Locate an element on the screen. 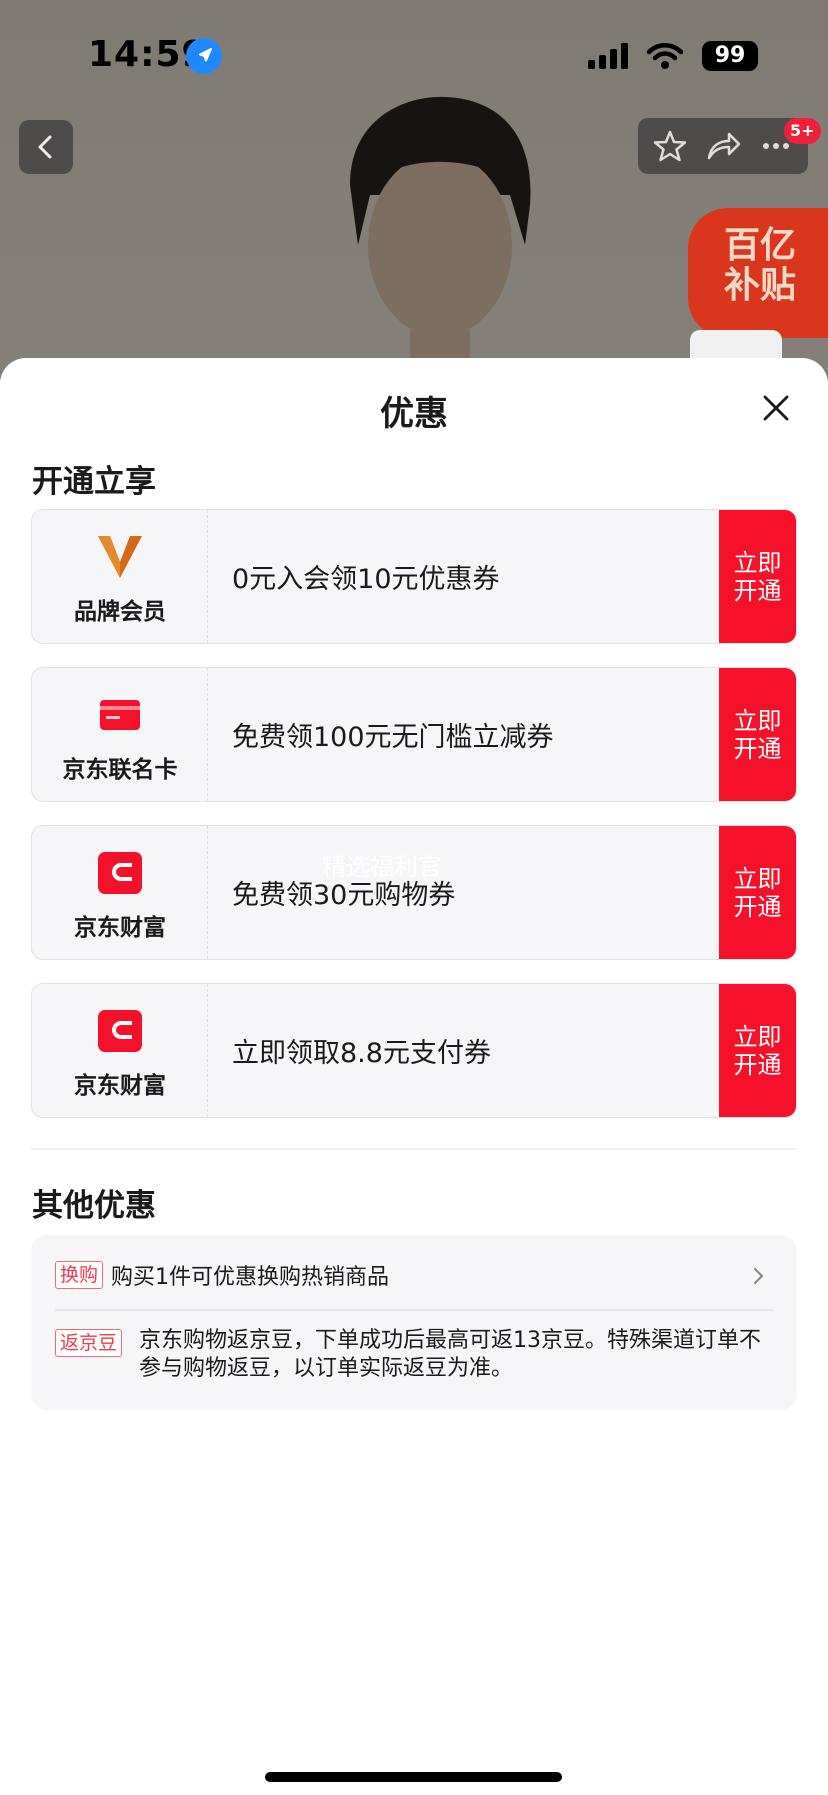 This screenshot has height=1795, width=828. cellular-signal-icon is located at coordinates (608, 56).